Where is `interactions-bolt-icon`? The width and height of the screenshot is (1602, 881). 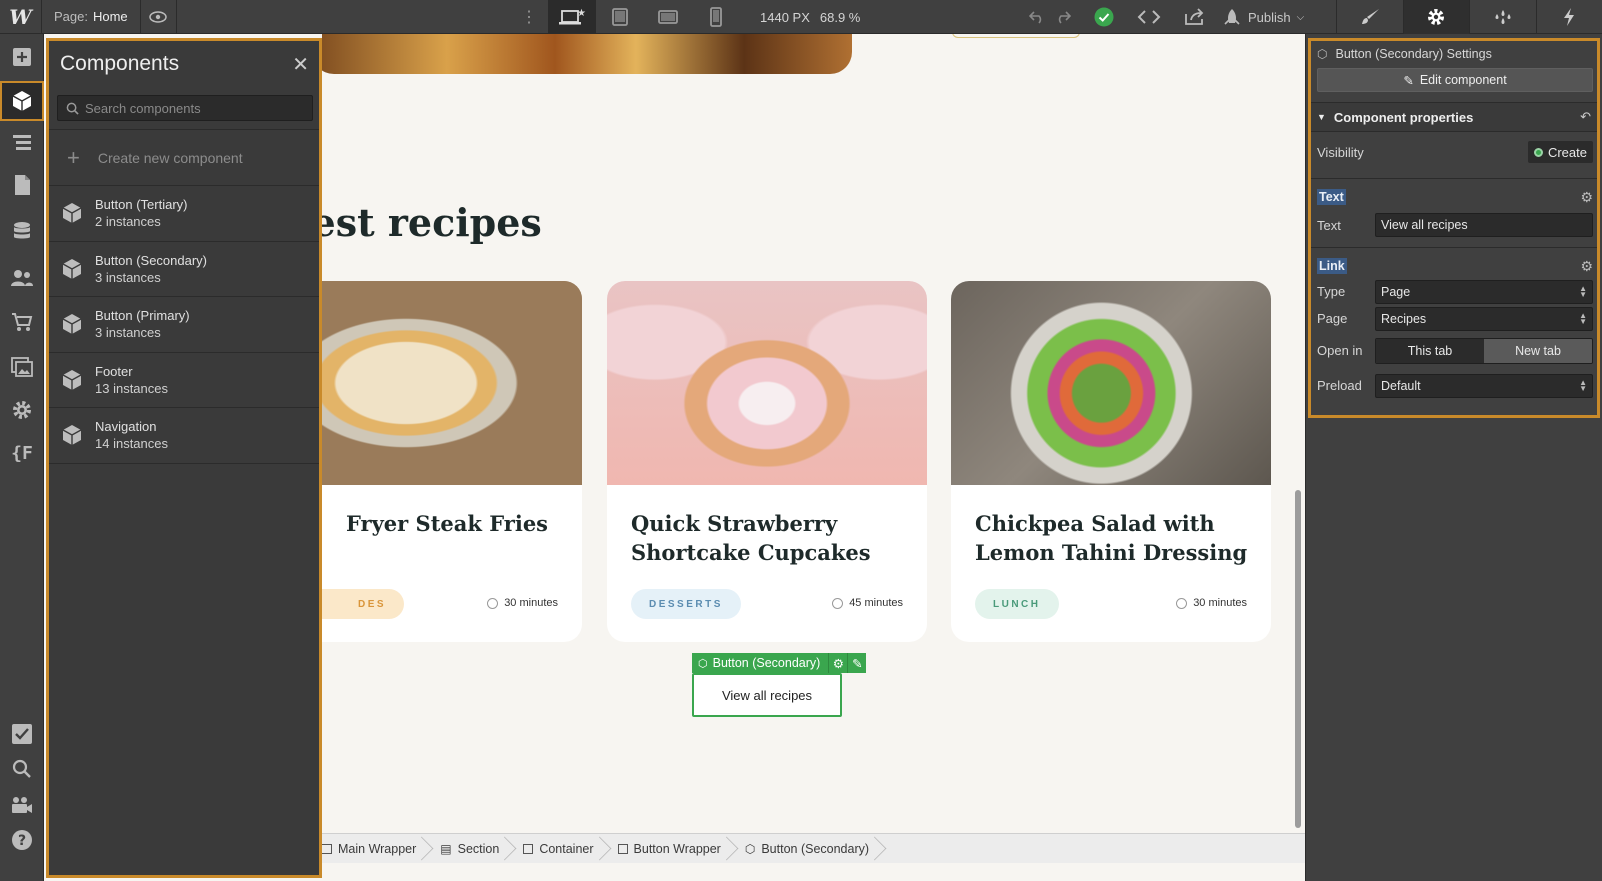
interactions-bolt-icon is located at coordinates (1568, 17).